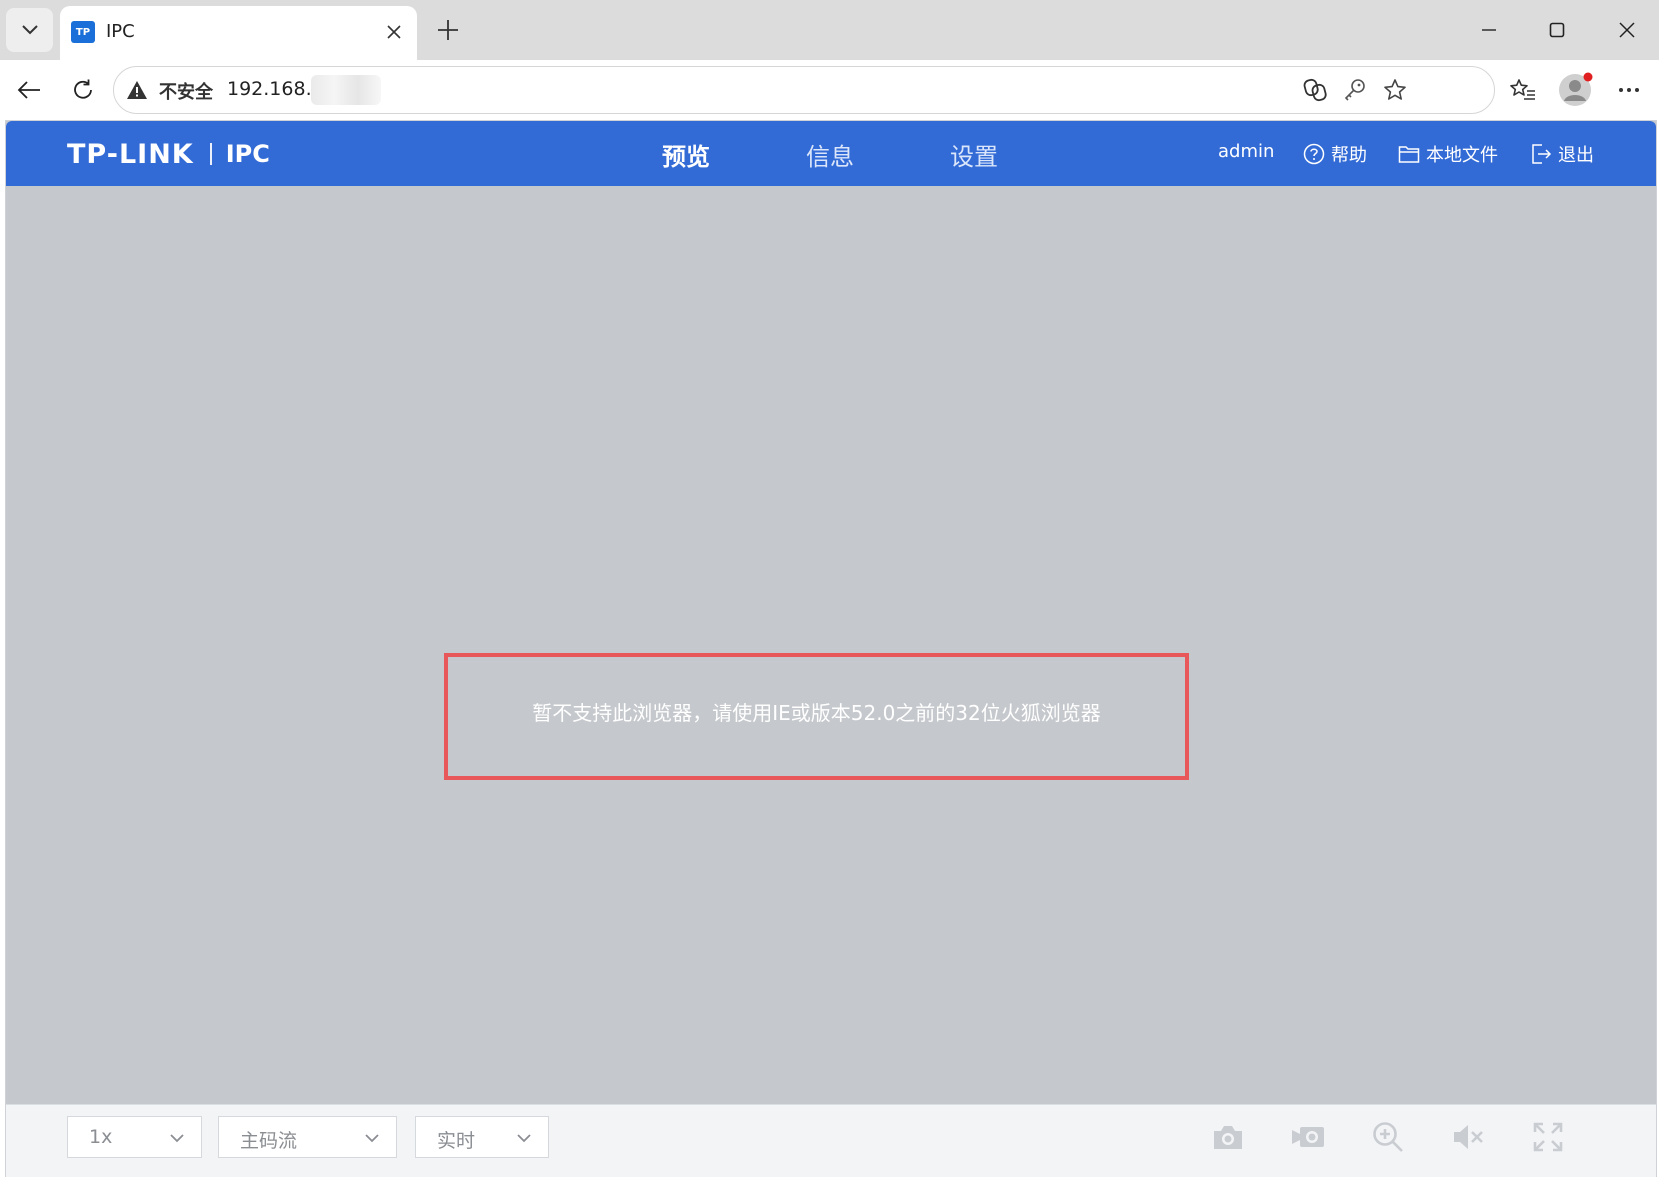  What do you see at coordinates (1349, 155) in the screenshot?
I see `help-label: 帮助` at bounding box center [1349, 155].